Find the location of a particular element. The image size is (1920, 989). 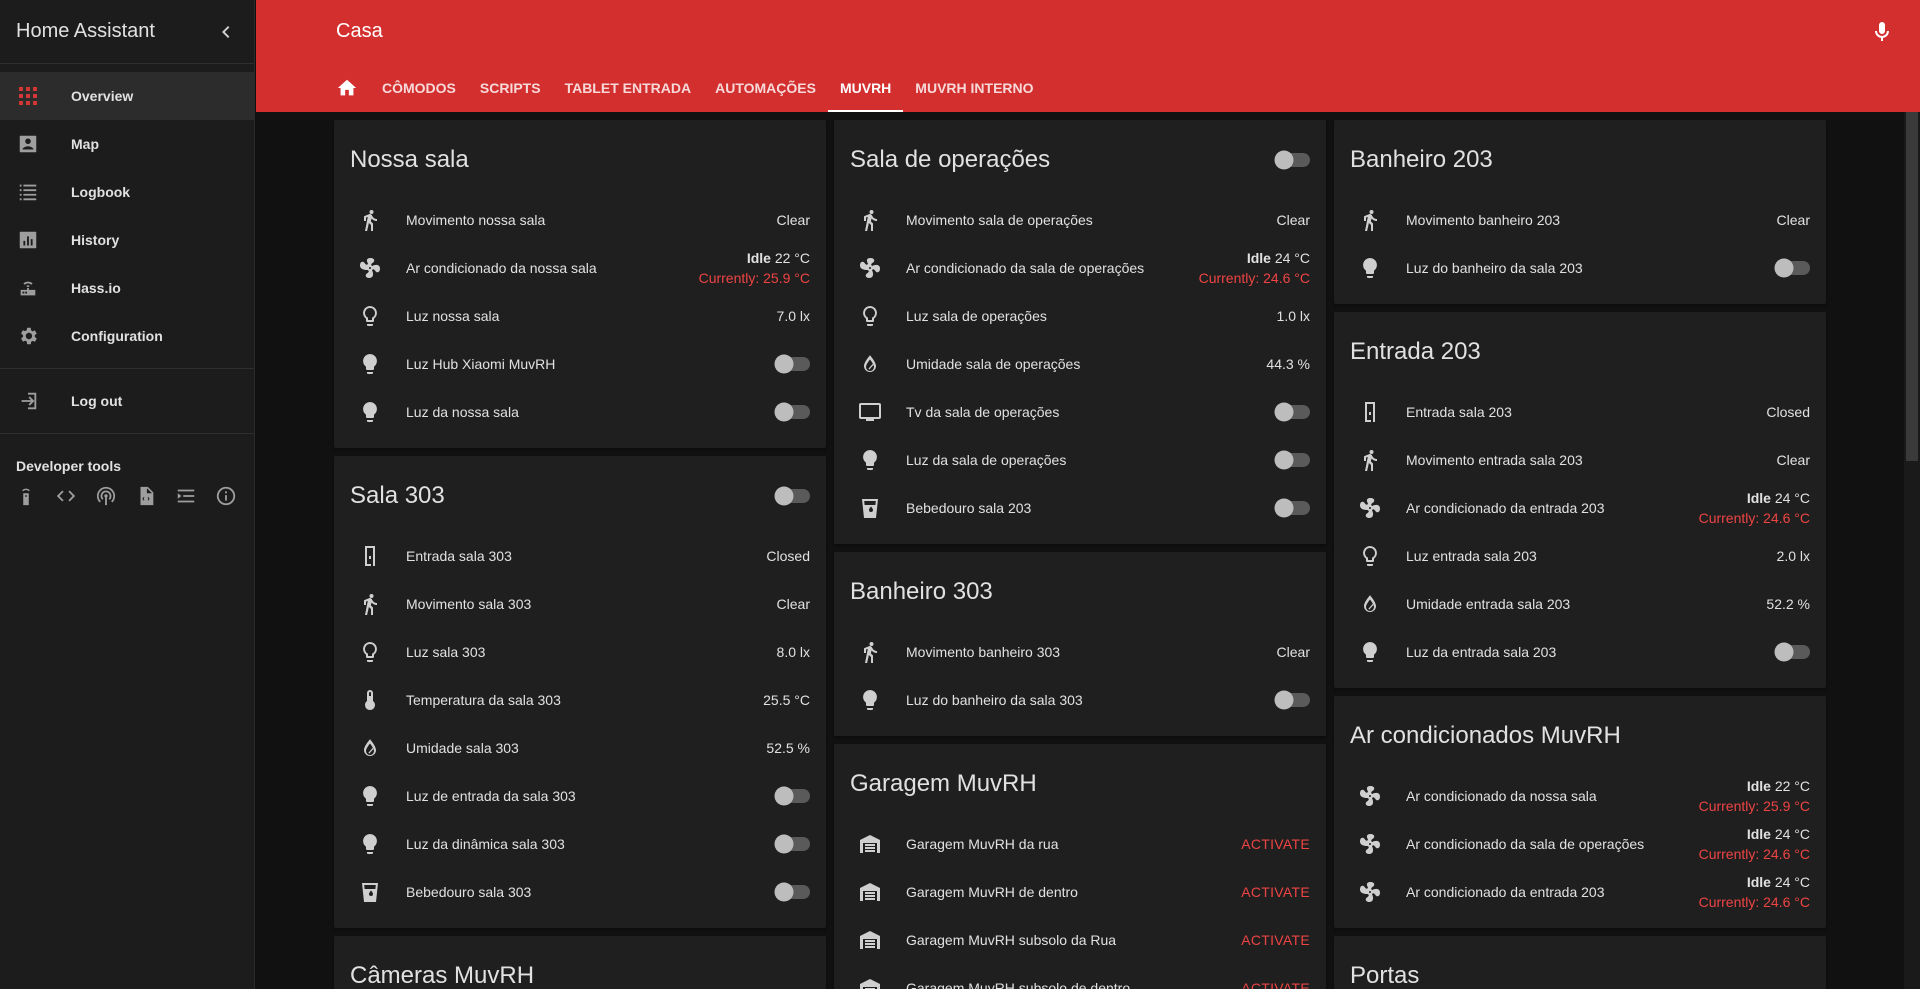

card-title: Ar condicionados MuvRH is located at coordinates (1580, 734).